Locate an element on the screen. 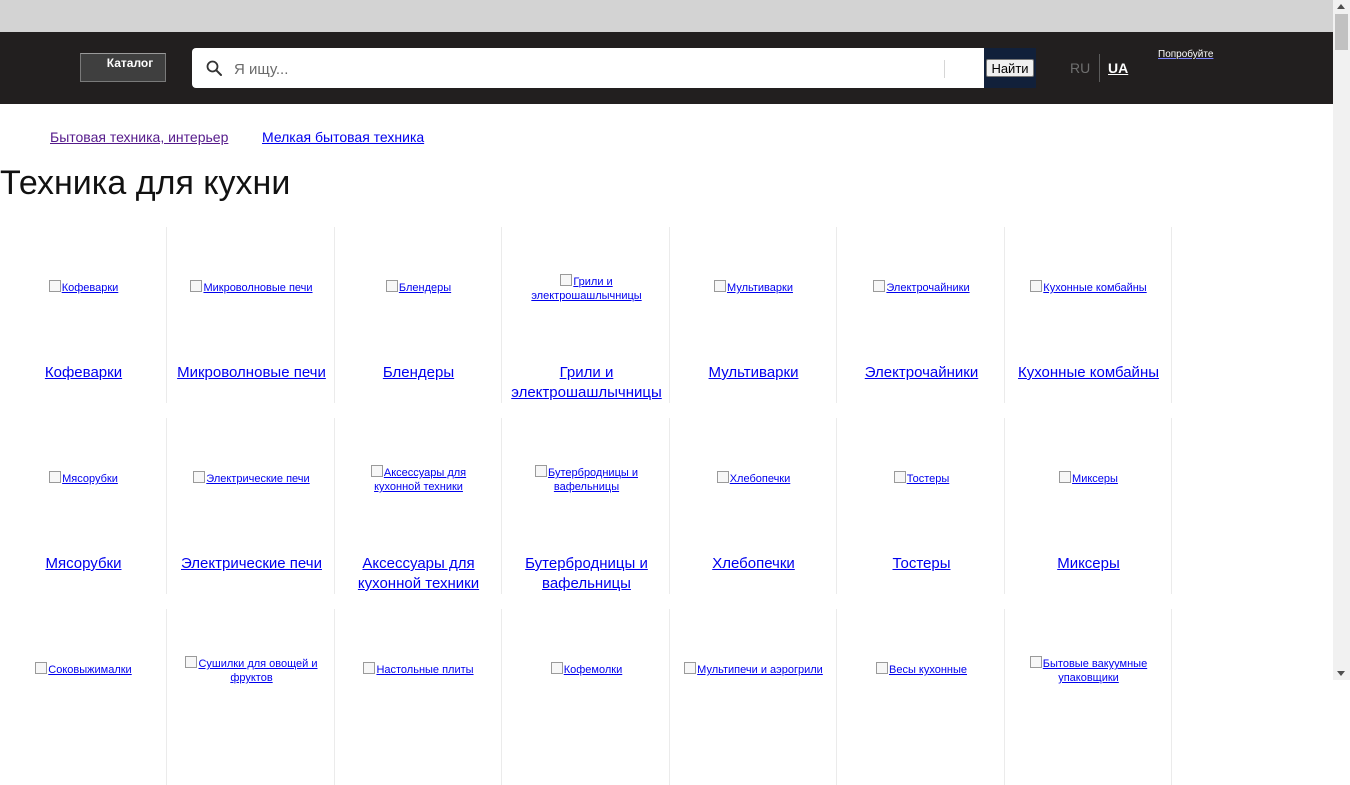 This screenshot has height=785, width=1350. browser-top-strip is located at coordinates (666, 16).